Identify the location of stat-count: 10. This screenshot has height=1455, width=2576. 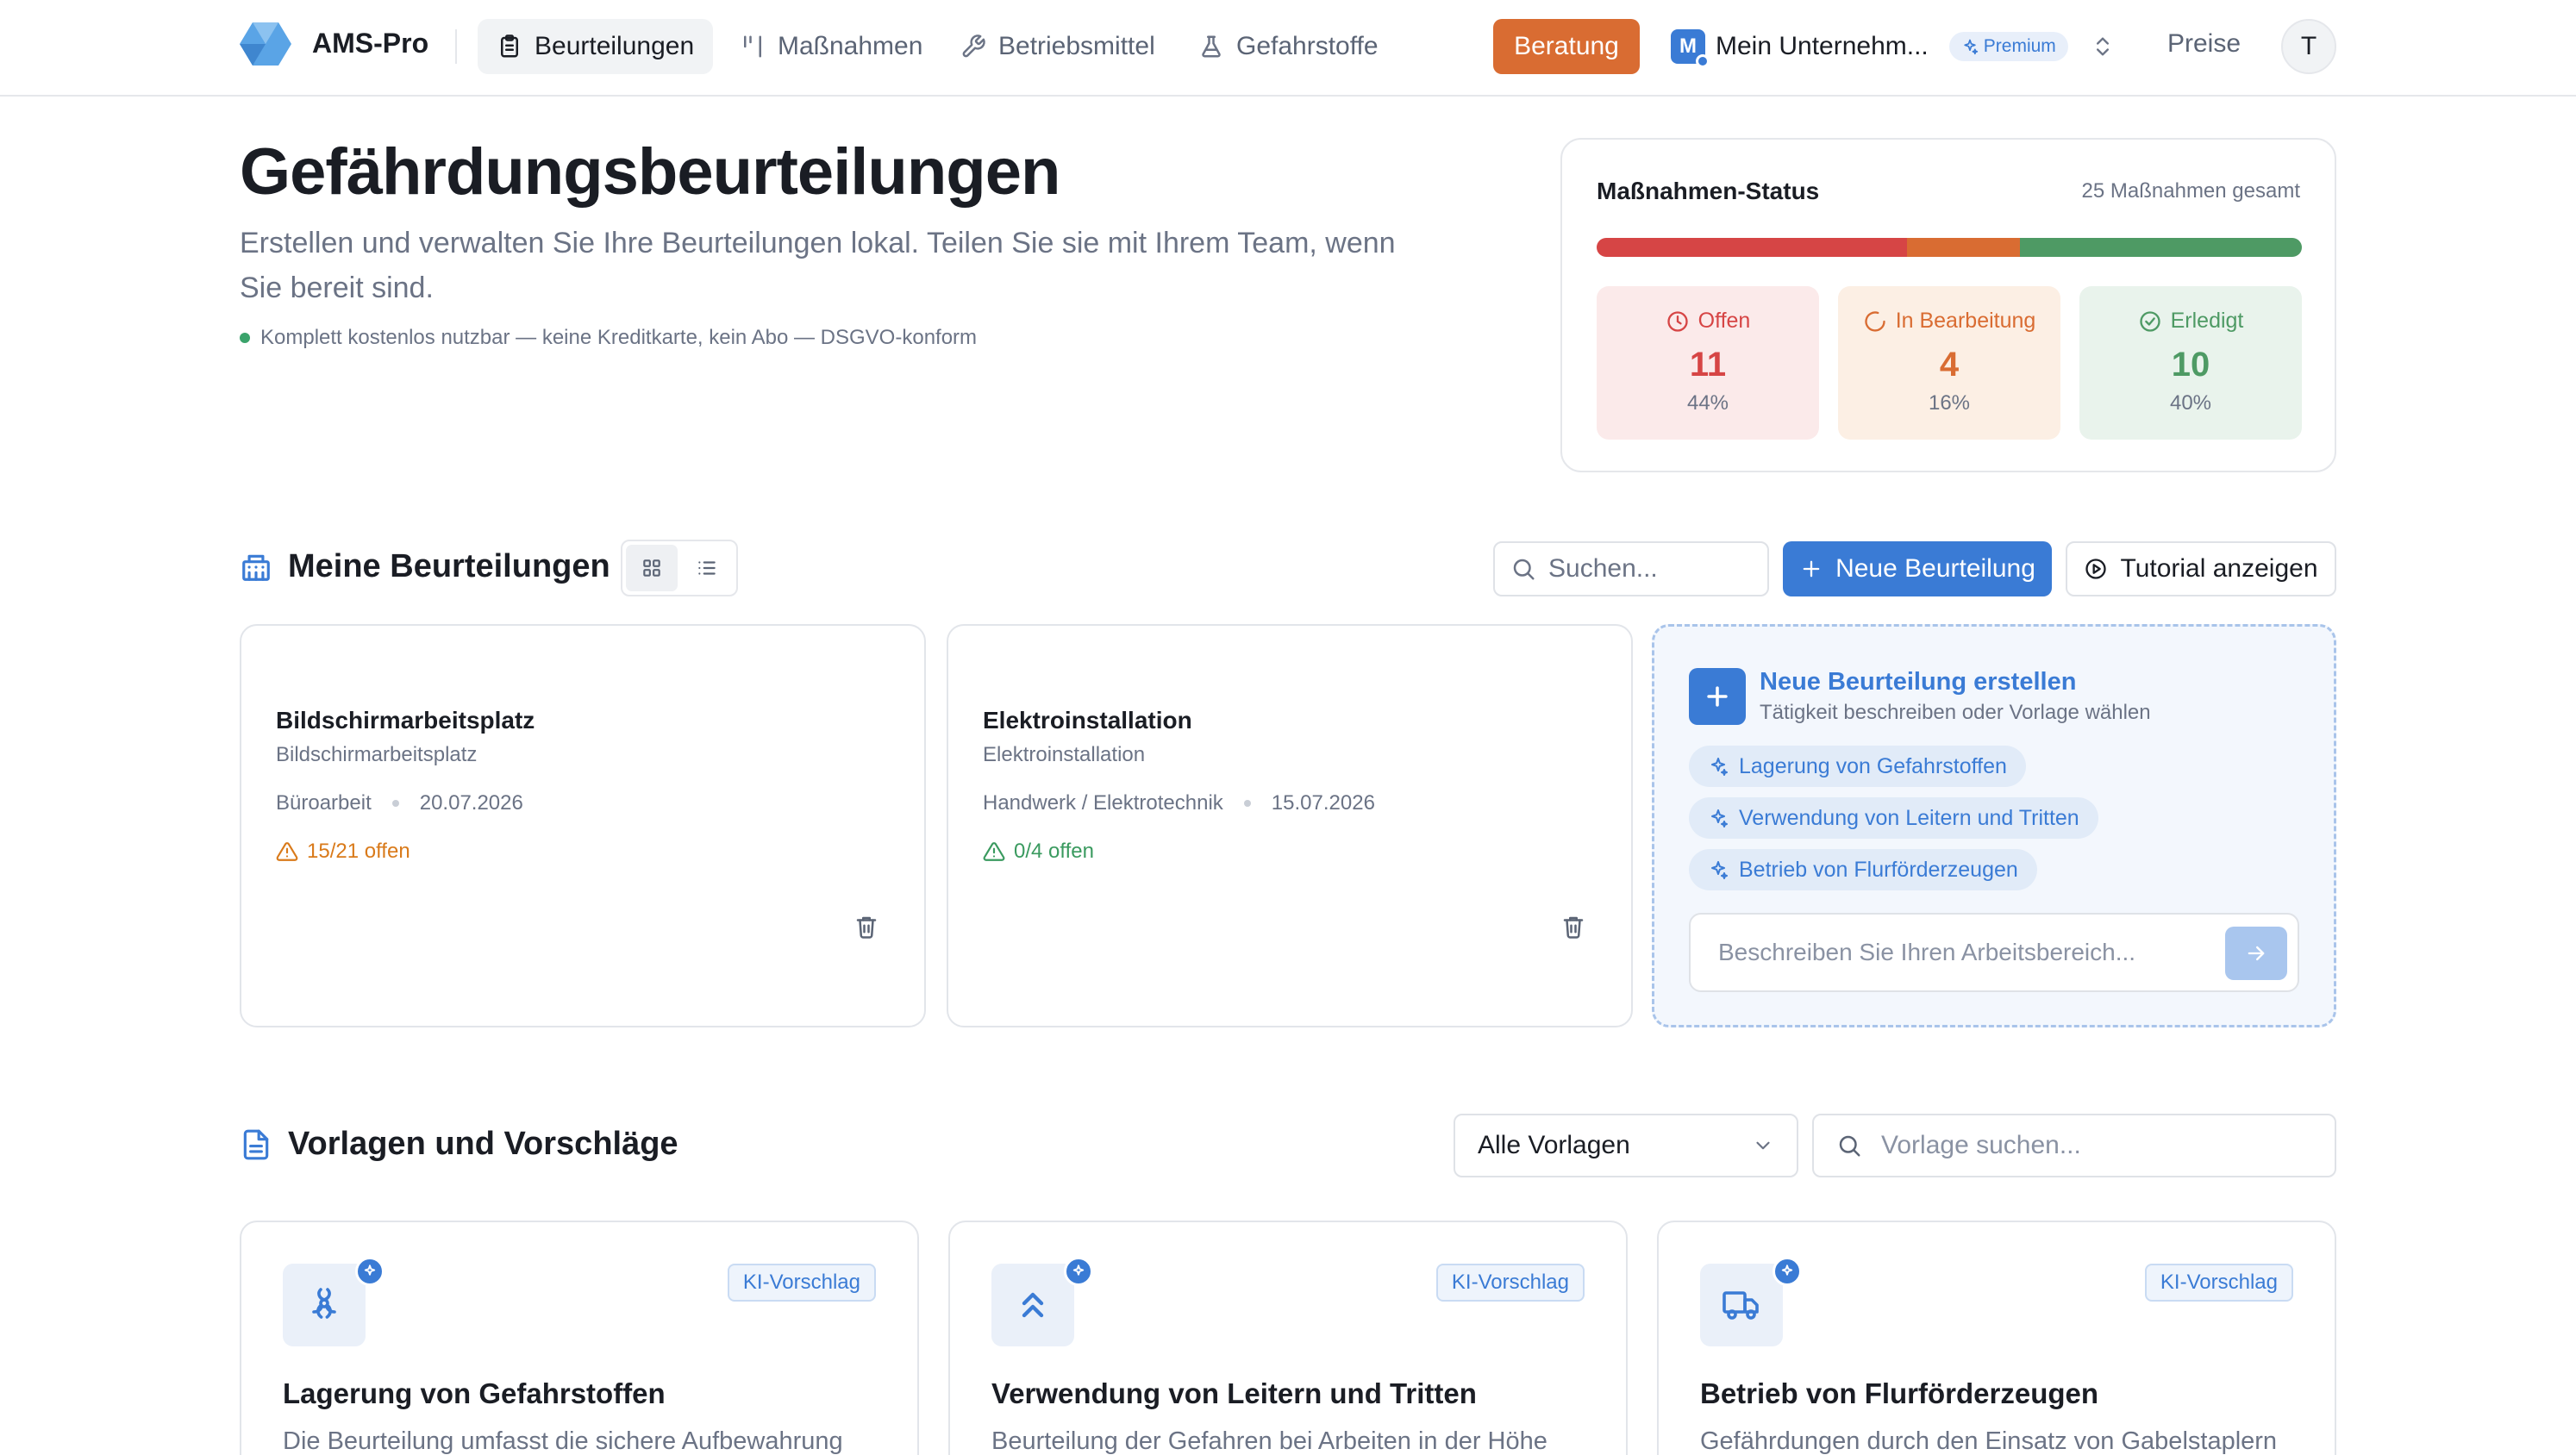
(2191, 365).